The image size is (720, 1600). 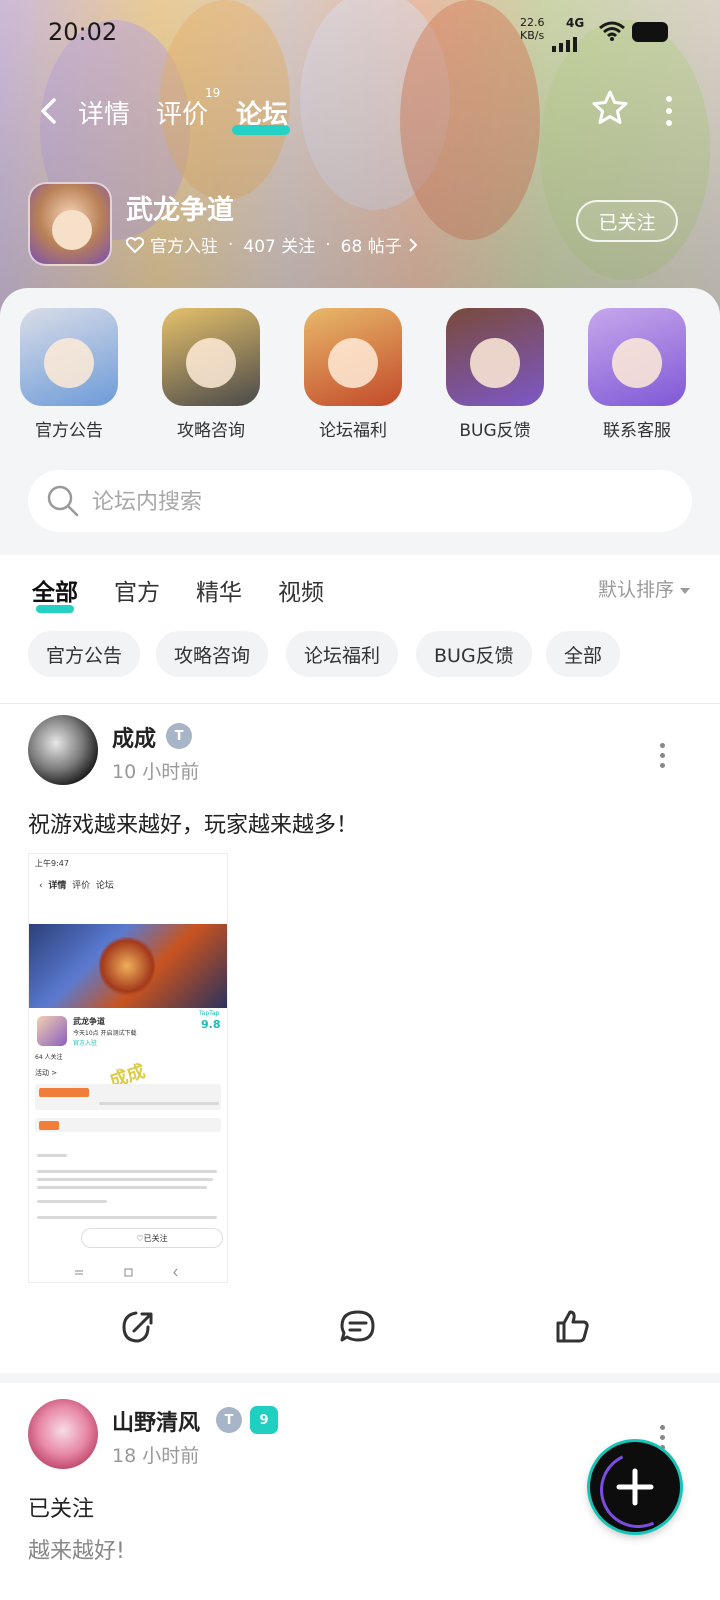 I want to click on tab-forum-label: 论坛, so click(x=262, y=115).